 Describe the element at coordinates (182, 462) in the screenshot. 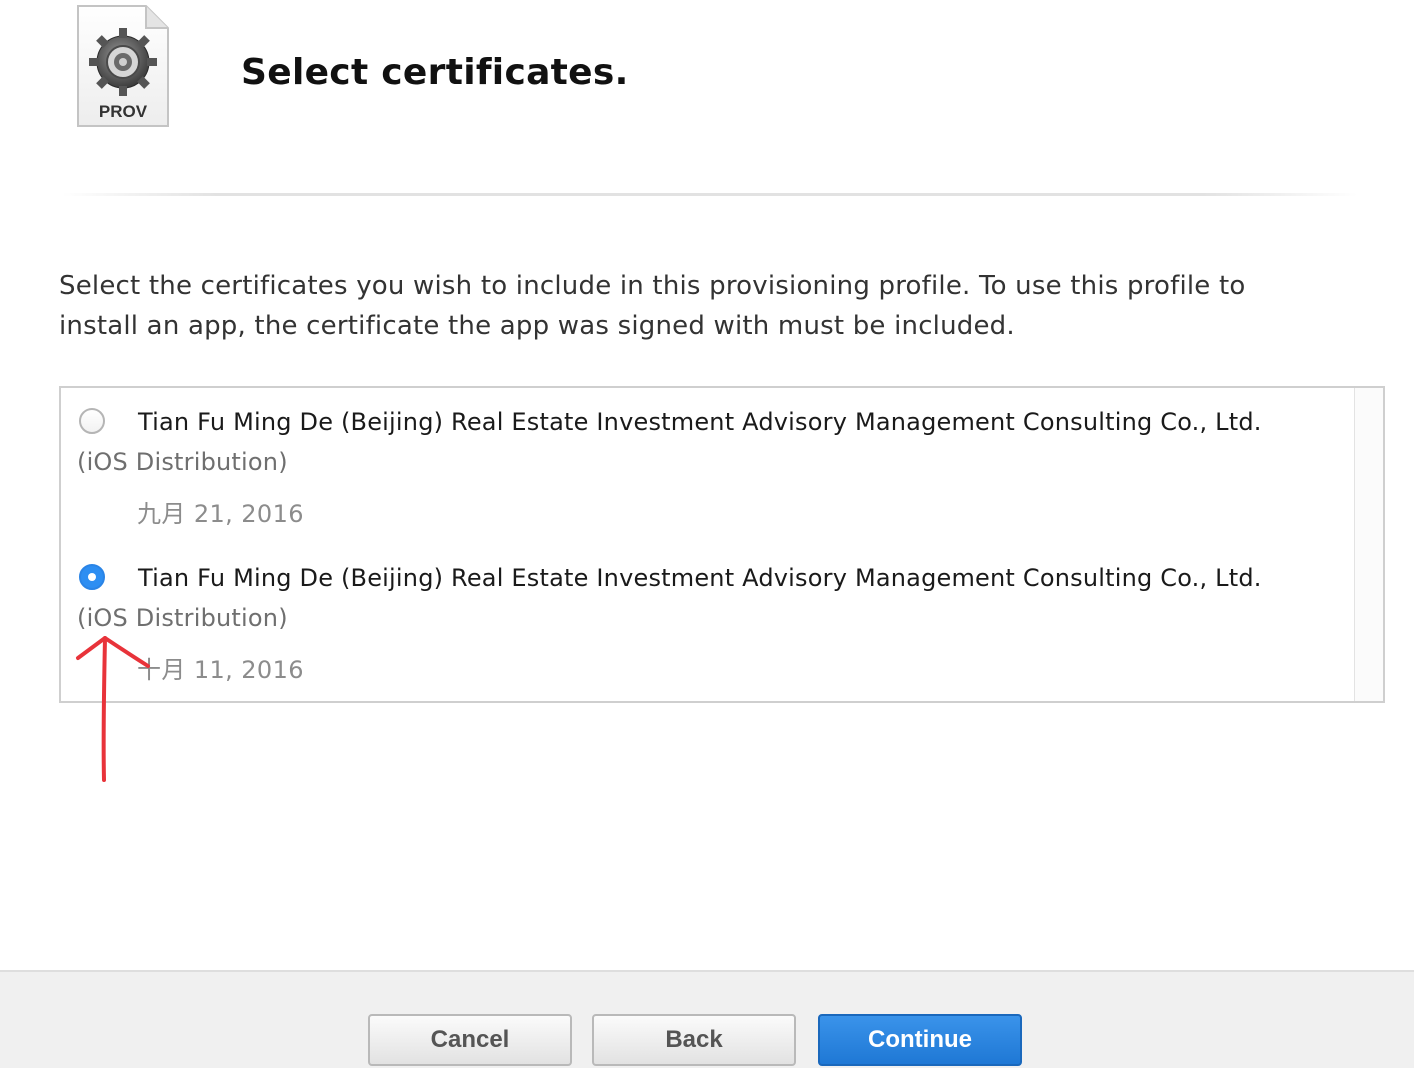

I see `certificate-type: (iOS Distribution)` at that location.